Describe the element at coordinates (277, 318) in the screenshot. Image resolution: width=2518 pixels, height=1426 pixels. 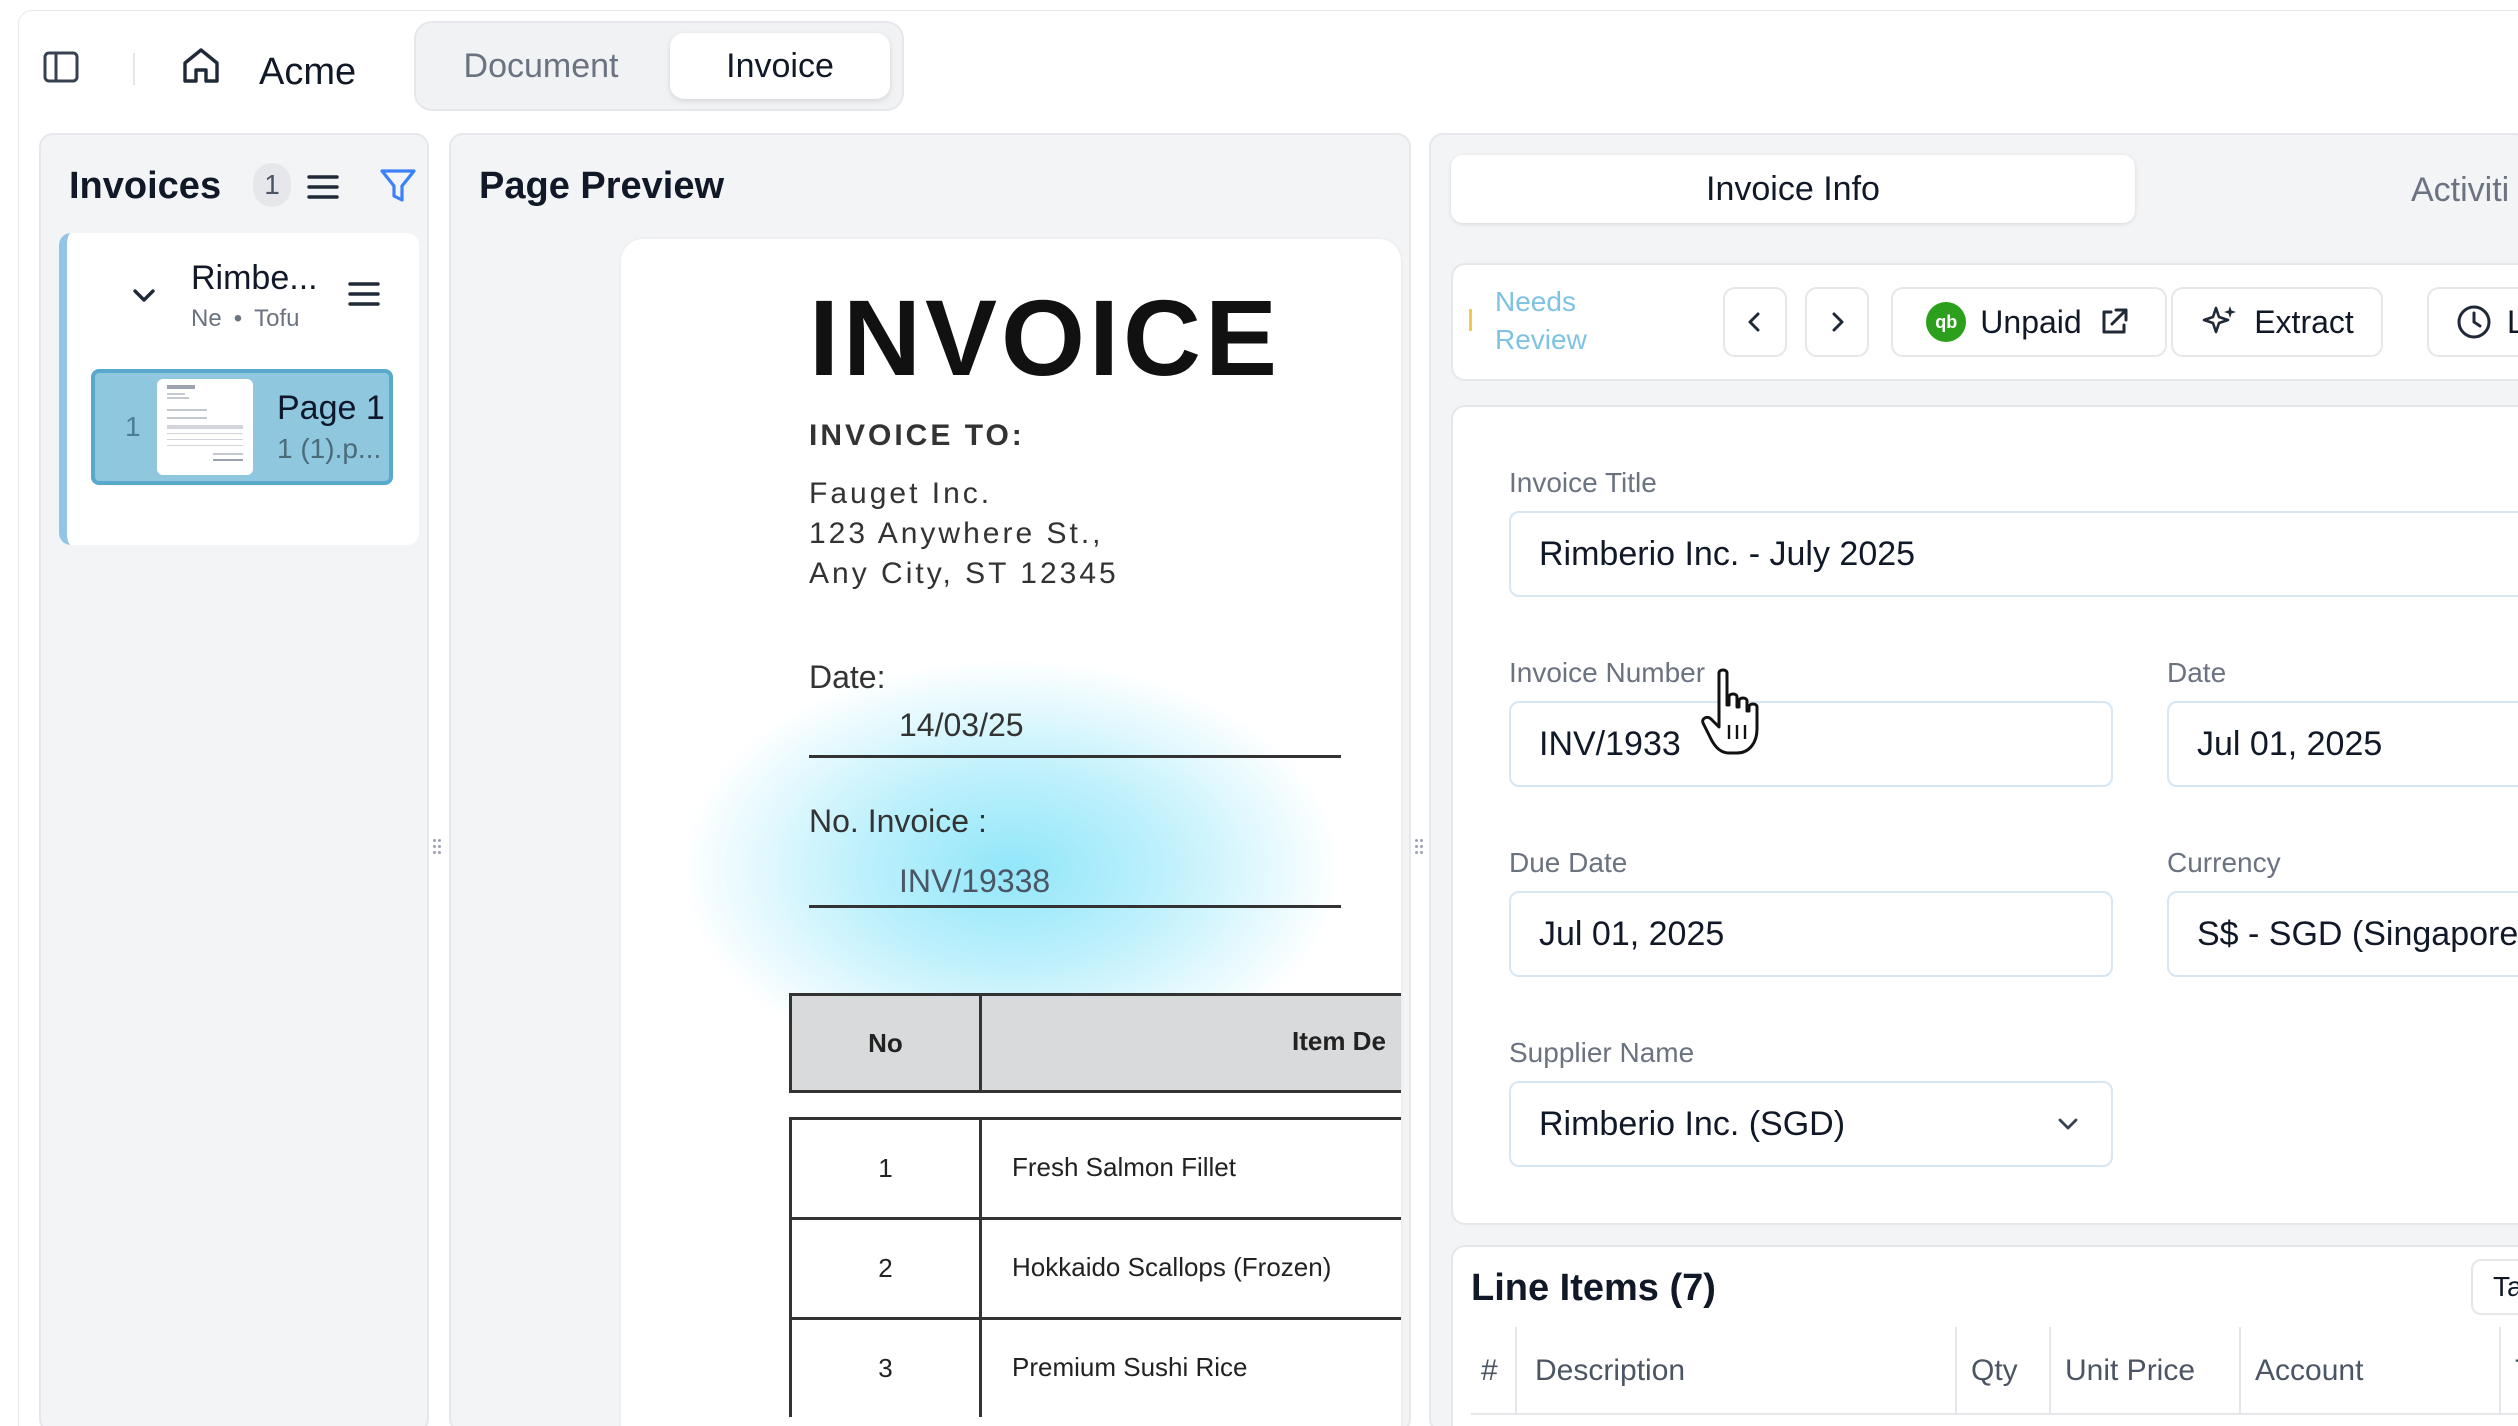
I see `group-owner: Tofu` at that location.